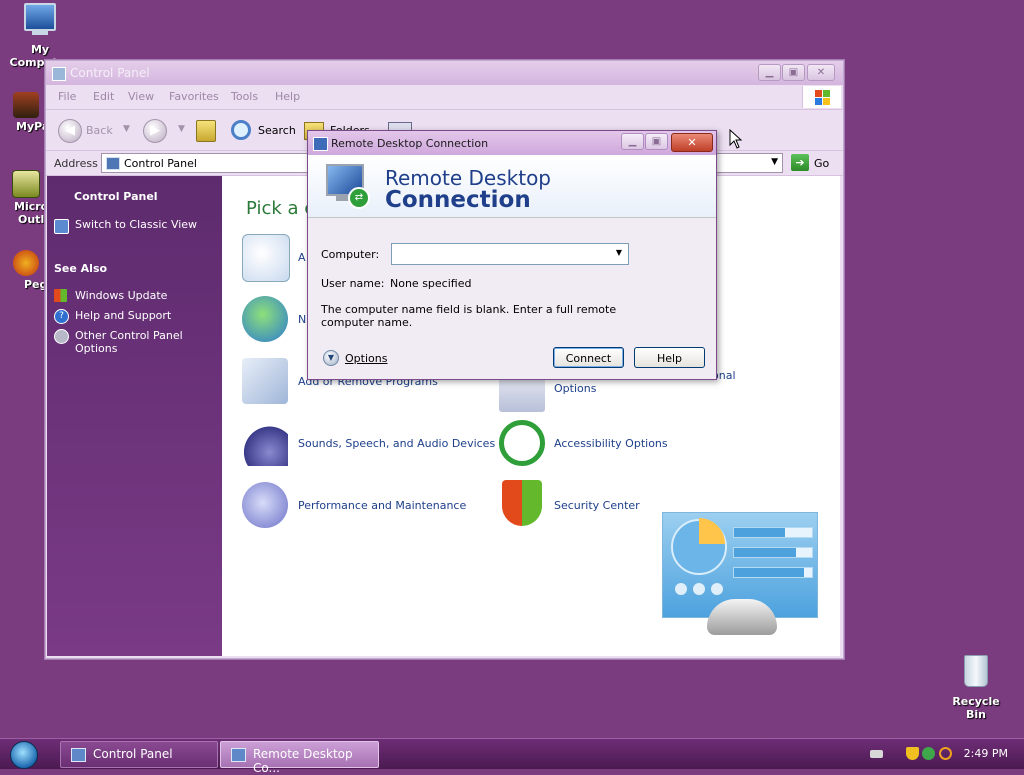 This screenshot has width=1024, height=775. What do you see at coordinates (458, 200) in the screenshot?
I see `banner-title-line2: Connection` at bounding box center [458, 200].